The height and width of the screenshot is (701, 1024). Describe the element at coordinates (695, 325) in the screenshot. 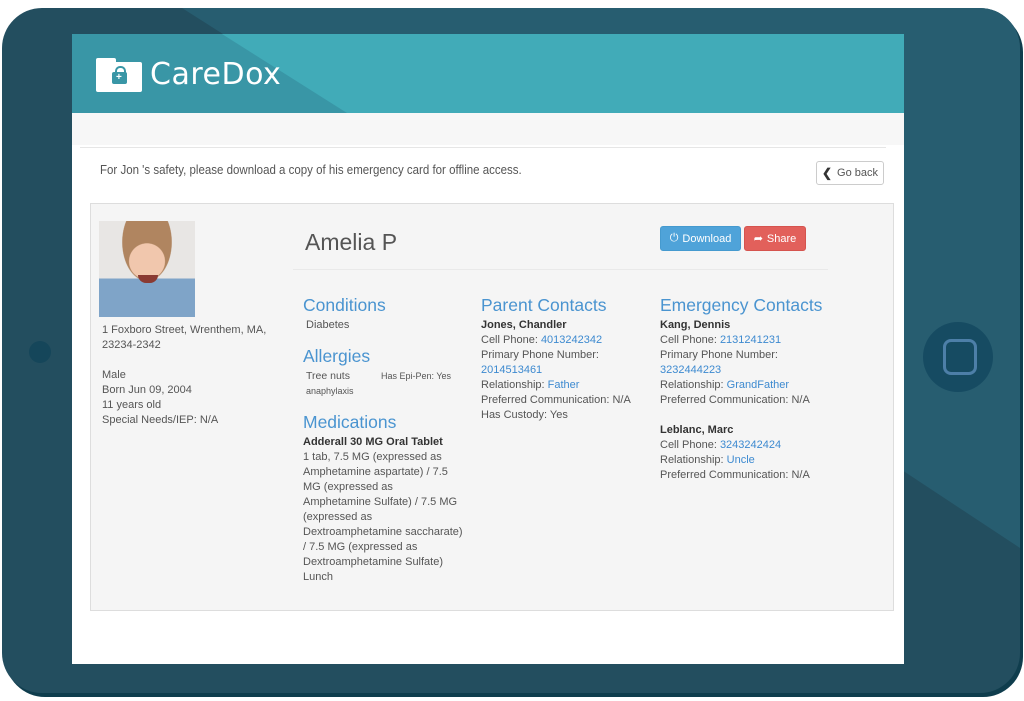

I see `contact-name: Kang, Dennis` at that location.